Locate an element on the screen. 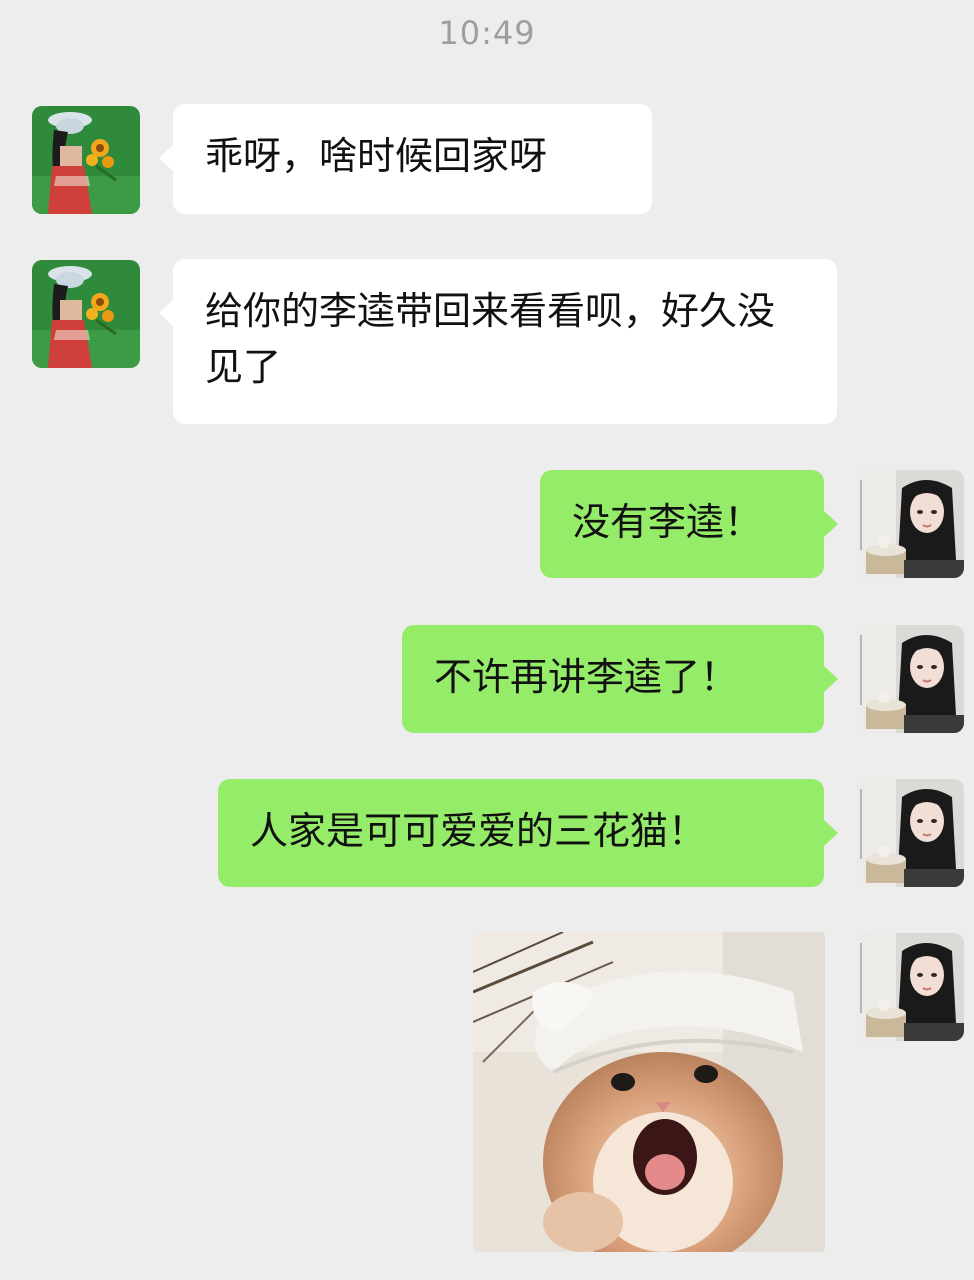  outgoing-message-bubble: 没有李逵！ is located at coordinates (689, 524).